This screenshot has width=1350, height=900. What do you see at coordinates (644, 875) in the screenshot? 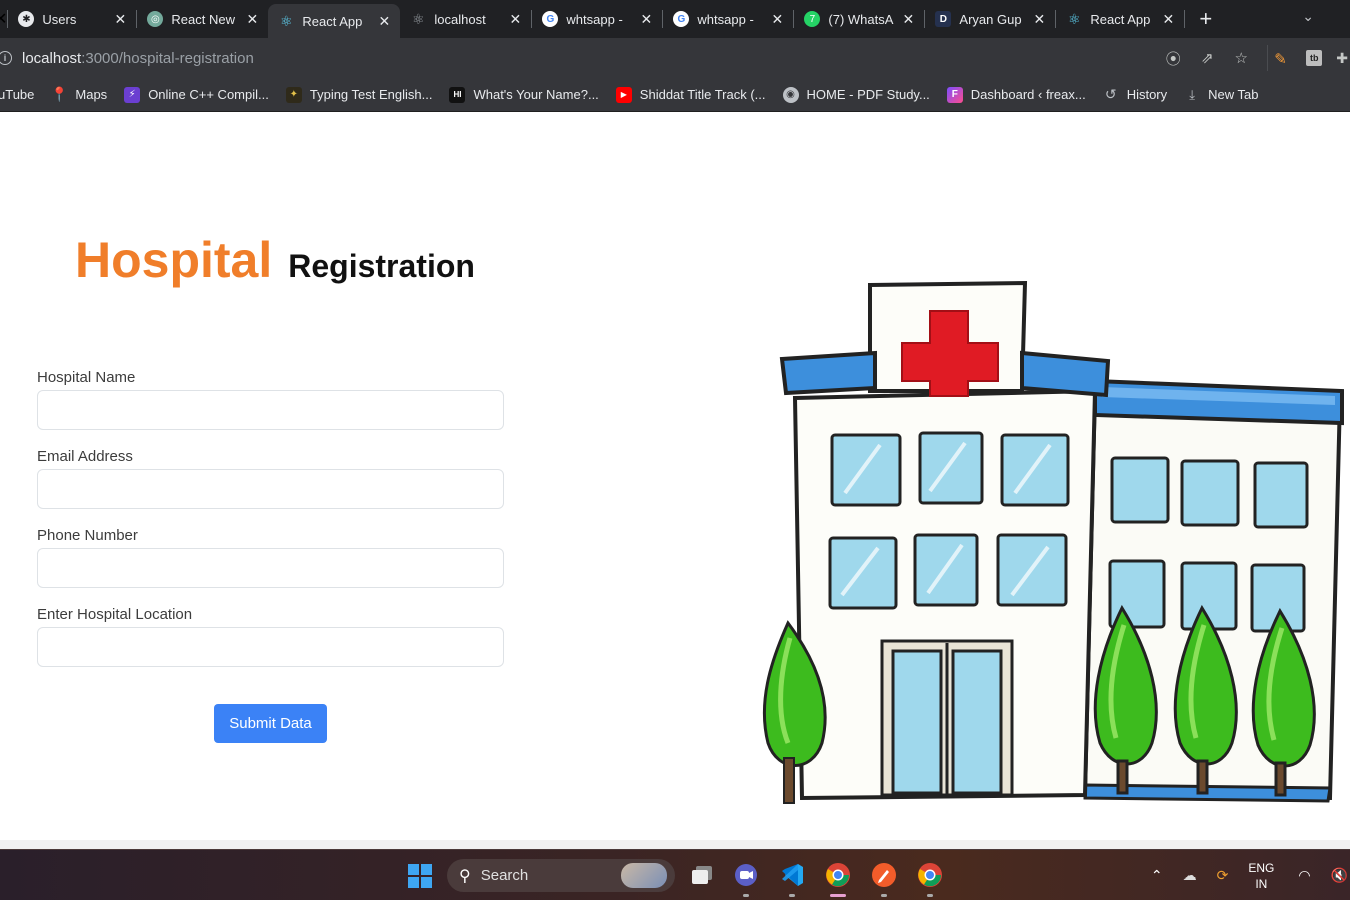
I see `search-highlight-art-icon` at bounding box center [644, 875].